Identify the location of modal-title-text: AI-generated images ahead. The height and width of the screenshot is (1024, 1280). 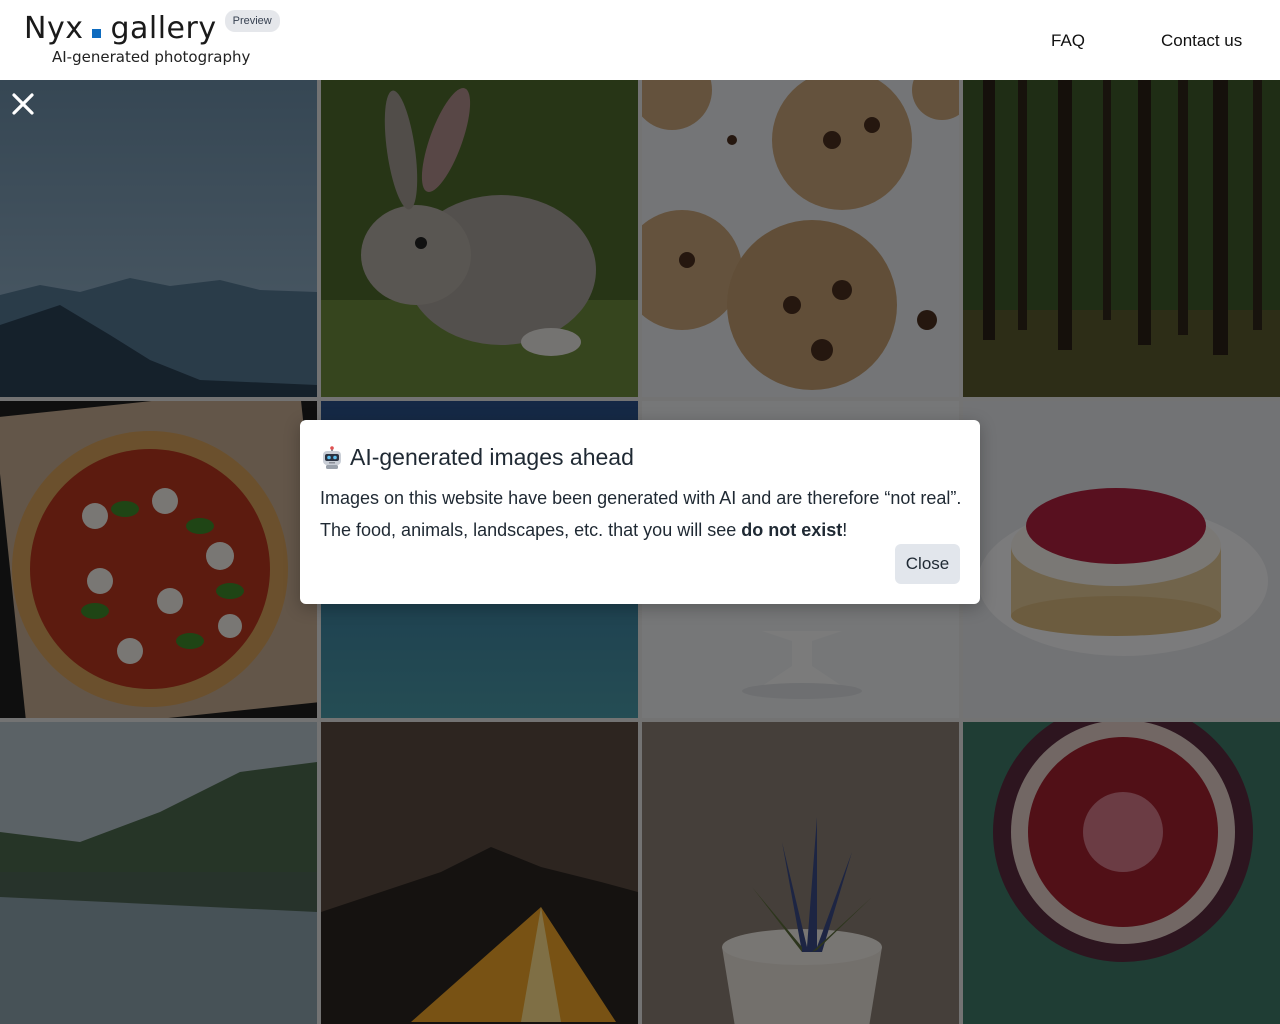
(492, 457).